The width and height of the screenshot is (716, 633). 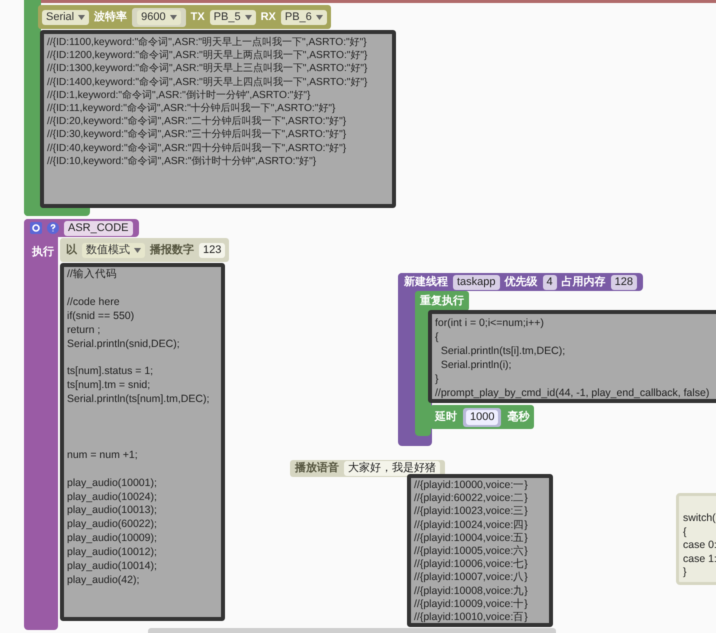 I want to click on number-field: 123, so click(x=212, y=250).